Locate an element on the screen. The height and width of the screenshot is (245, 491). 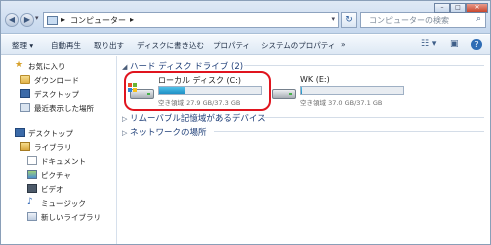
nav-libraries: ライブラリ is located at coordinates (53, 147).